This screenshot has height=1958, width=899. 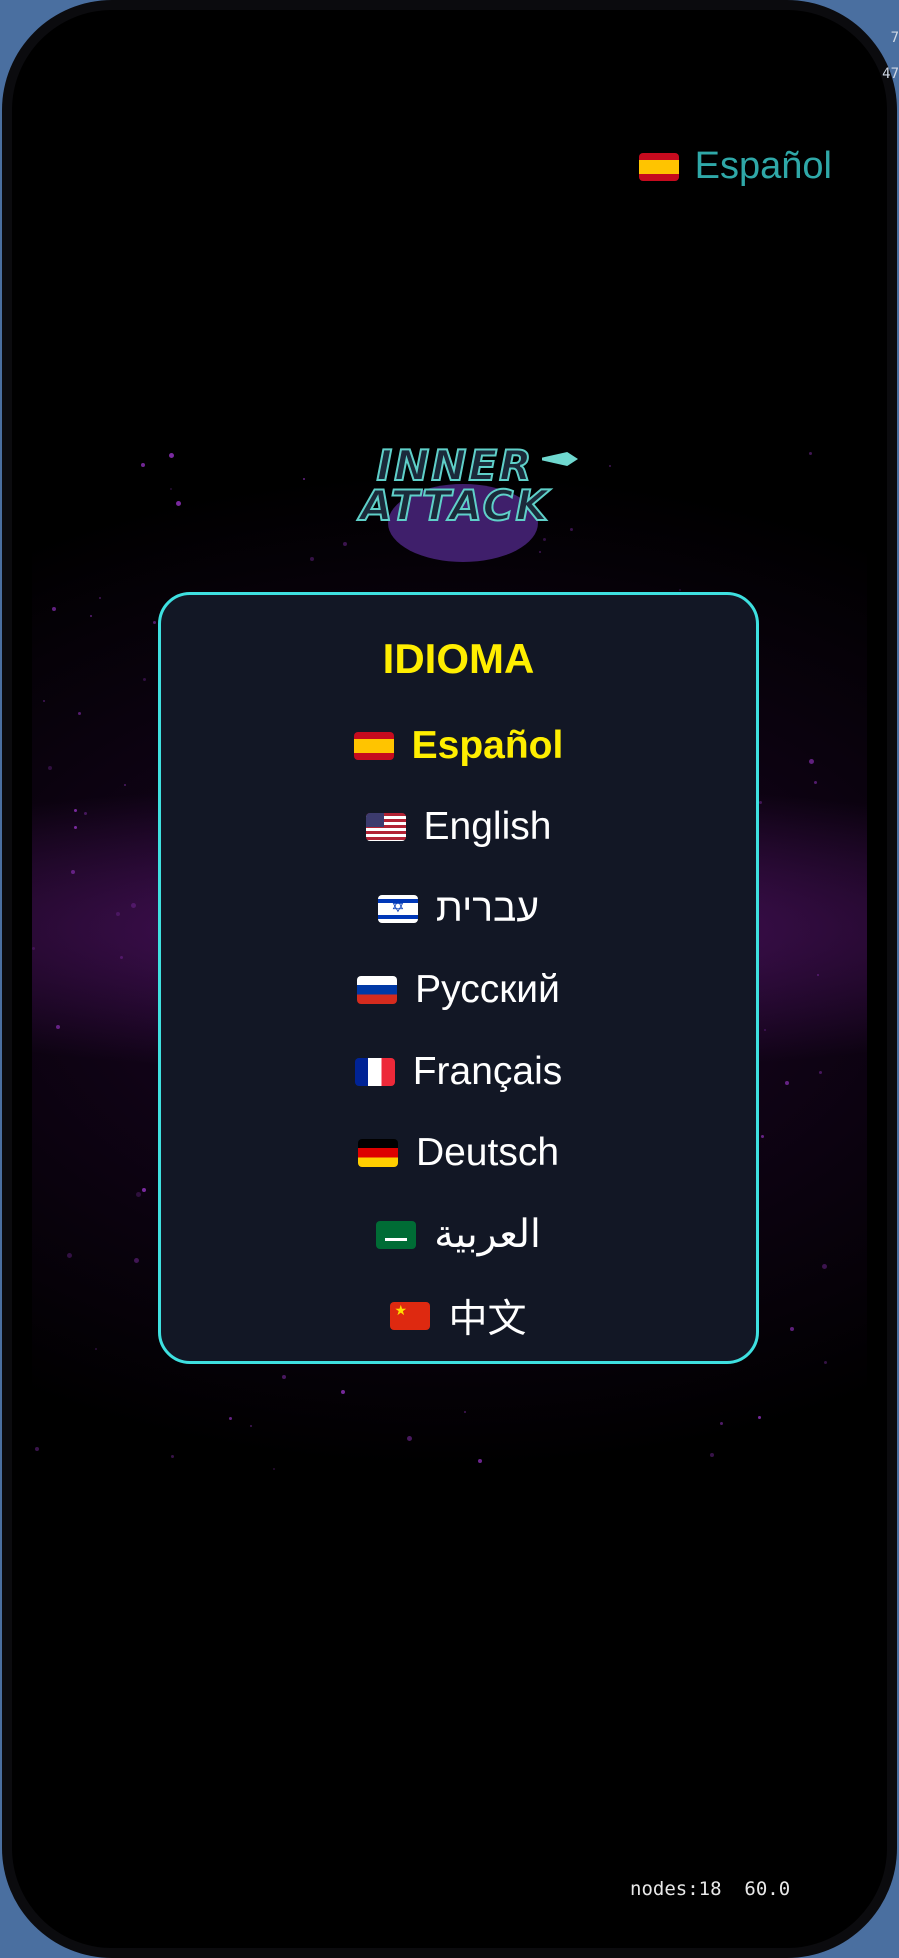 What do you see at coordinates (487, 990) in the screenshot?
I see `language-option-label: Русский` at bounding box center [487, 990].